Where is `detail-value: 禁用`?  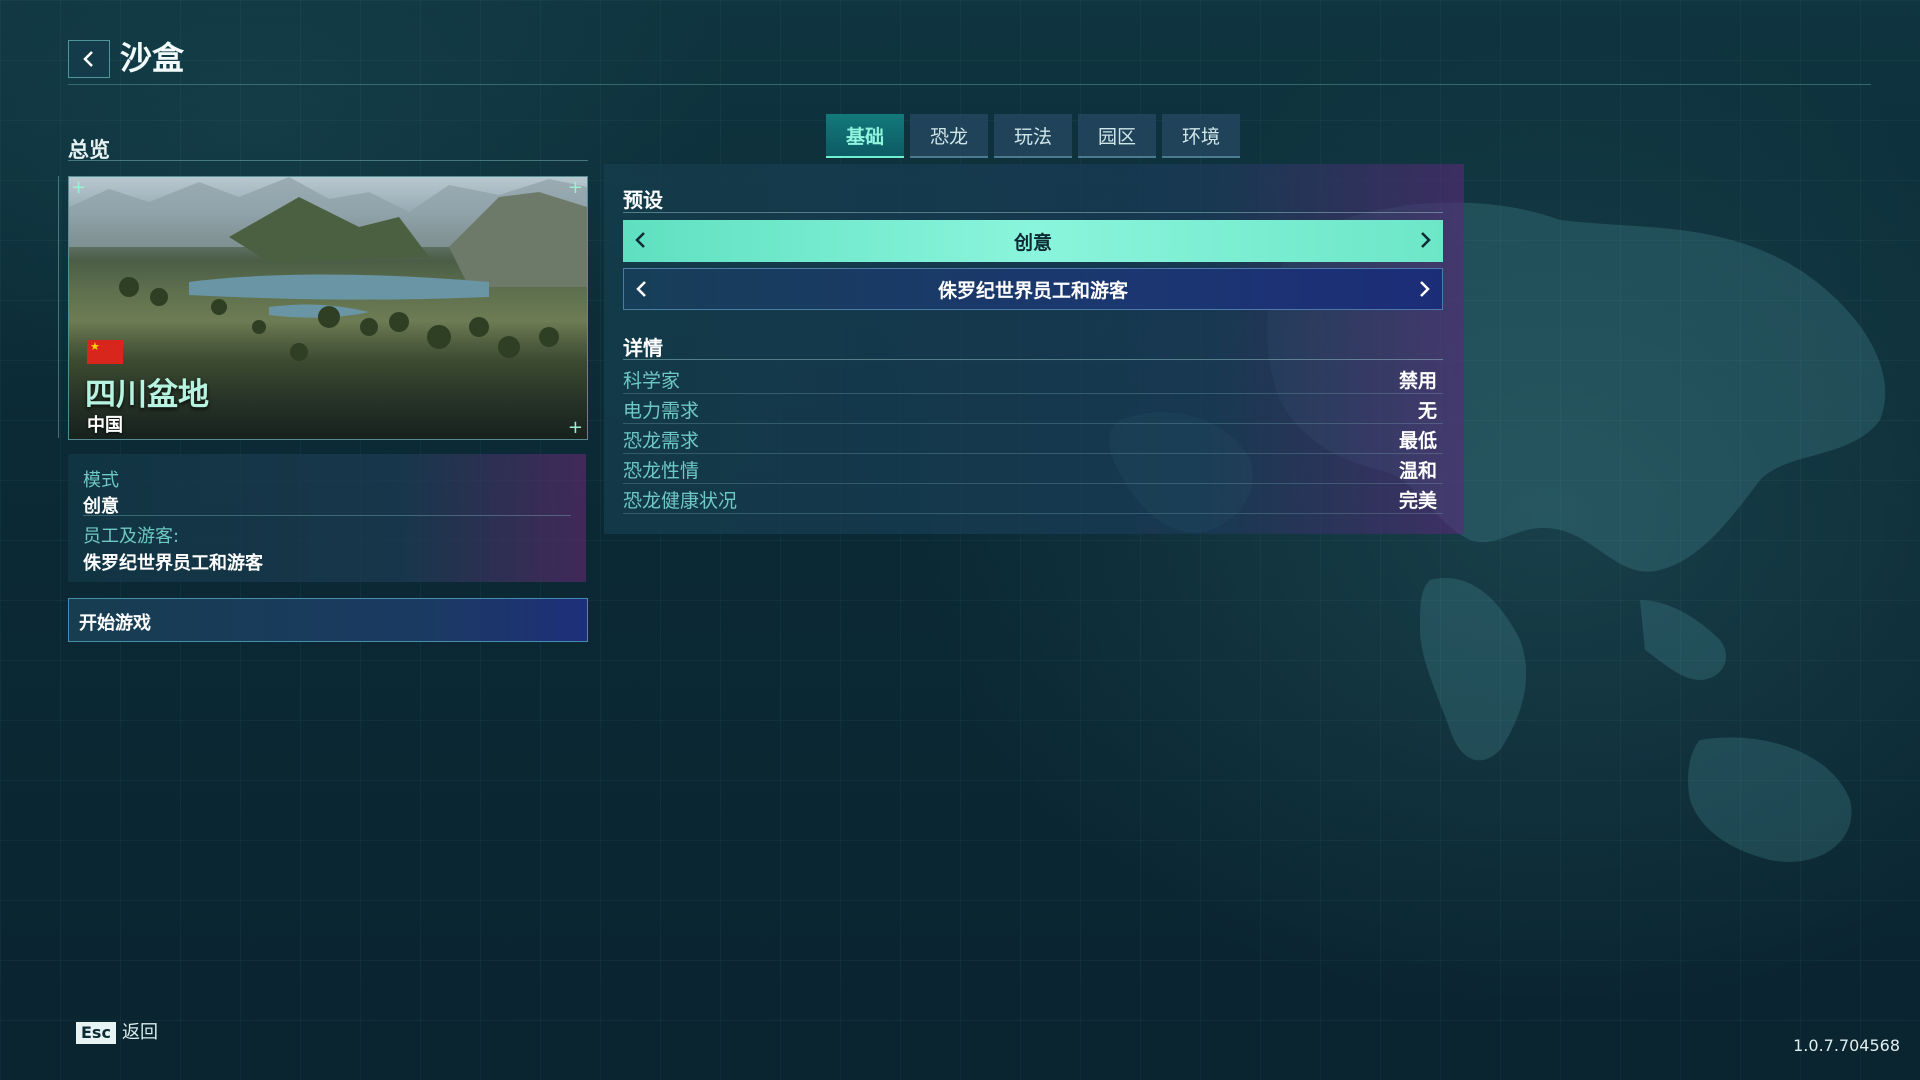
detail-value: 禁用 is located at coordinates (1417, 381).